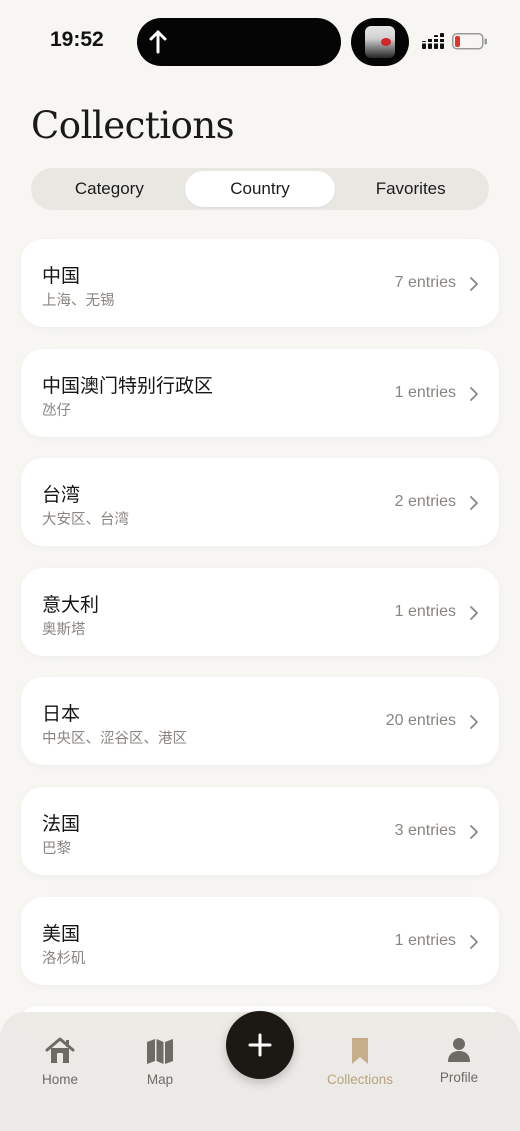 This screenshot has width=520, height=1131. What do you see at coordinates (260, 502) in the screenshot?
I see `collection-row: 台湾 大安区、台湾 2 entries` at bounding box center [260, 502].